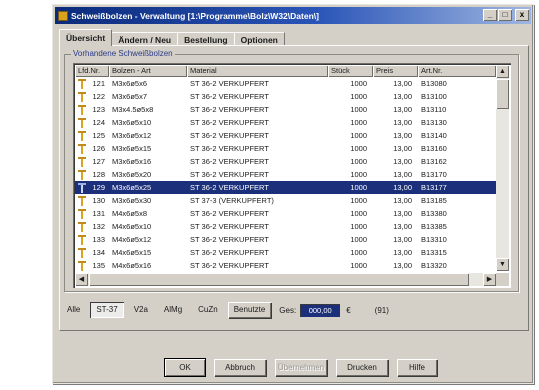 The image size is (539, 390). Describe the element at coordinates (434, 135) in the screenshot. I see `art-nr-cell: B13140` at that location.